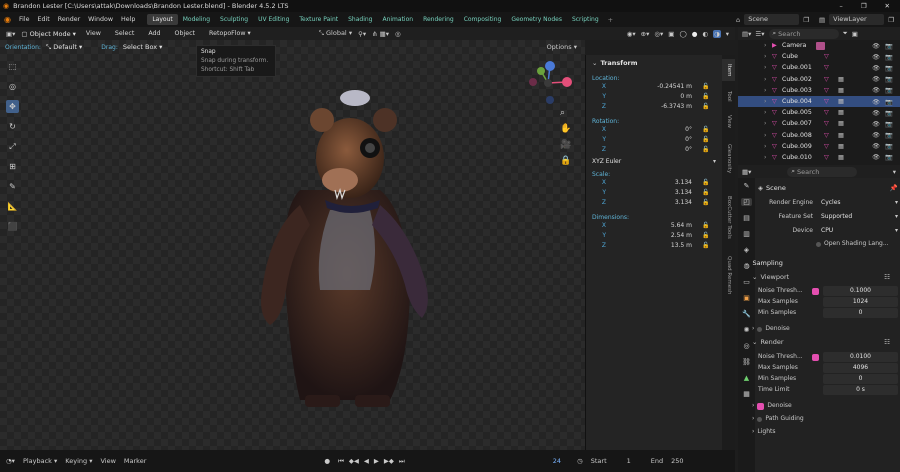  I want to click on new-scene-icon: ❐, so click(806, 20).